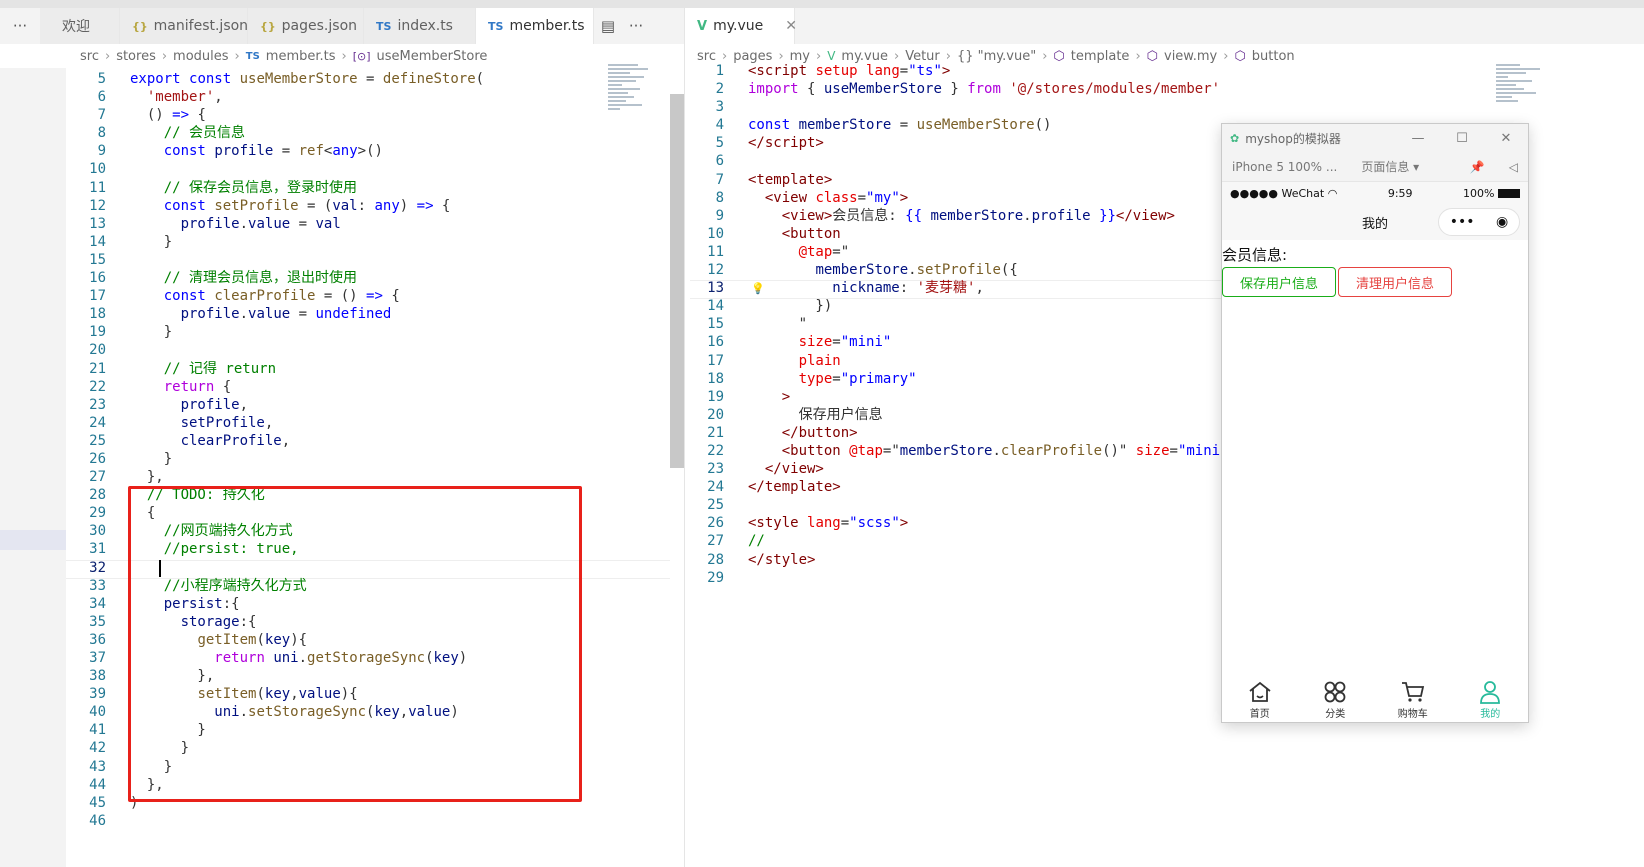  What do you see at coordinates (715, 505) in the screenshot?
I see `line-number: 25` at bounding box center [715, 505].